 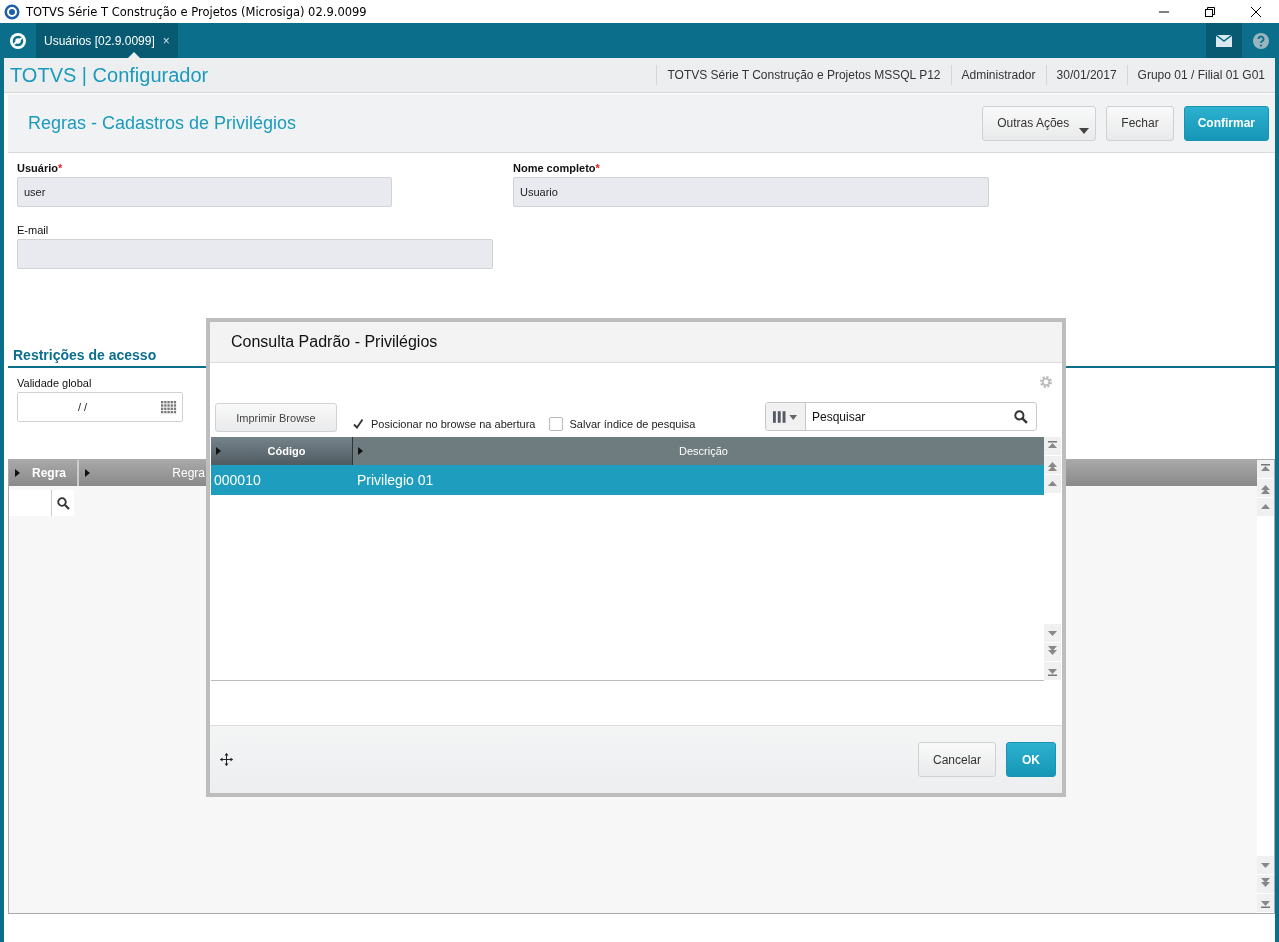 What do you see at coordinates (1046, 382) in the screenshot?
I see `settings-icon` at bounding box center [1046, 382].